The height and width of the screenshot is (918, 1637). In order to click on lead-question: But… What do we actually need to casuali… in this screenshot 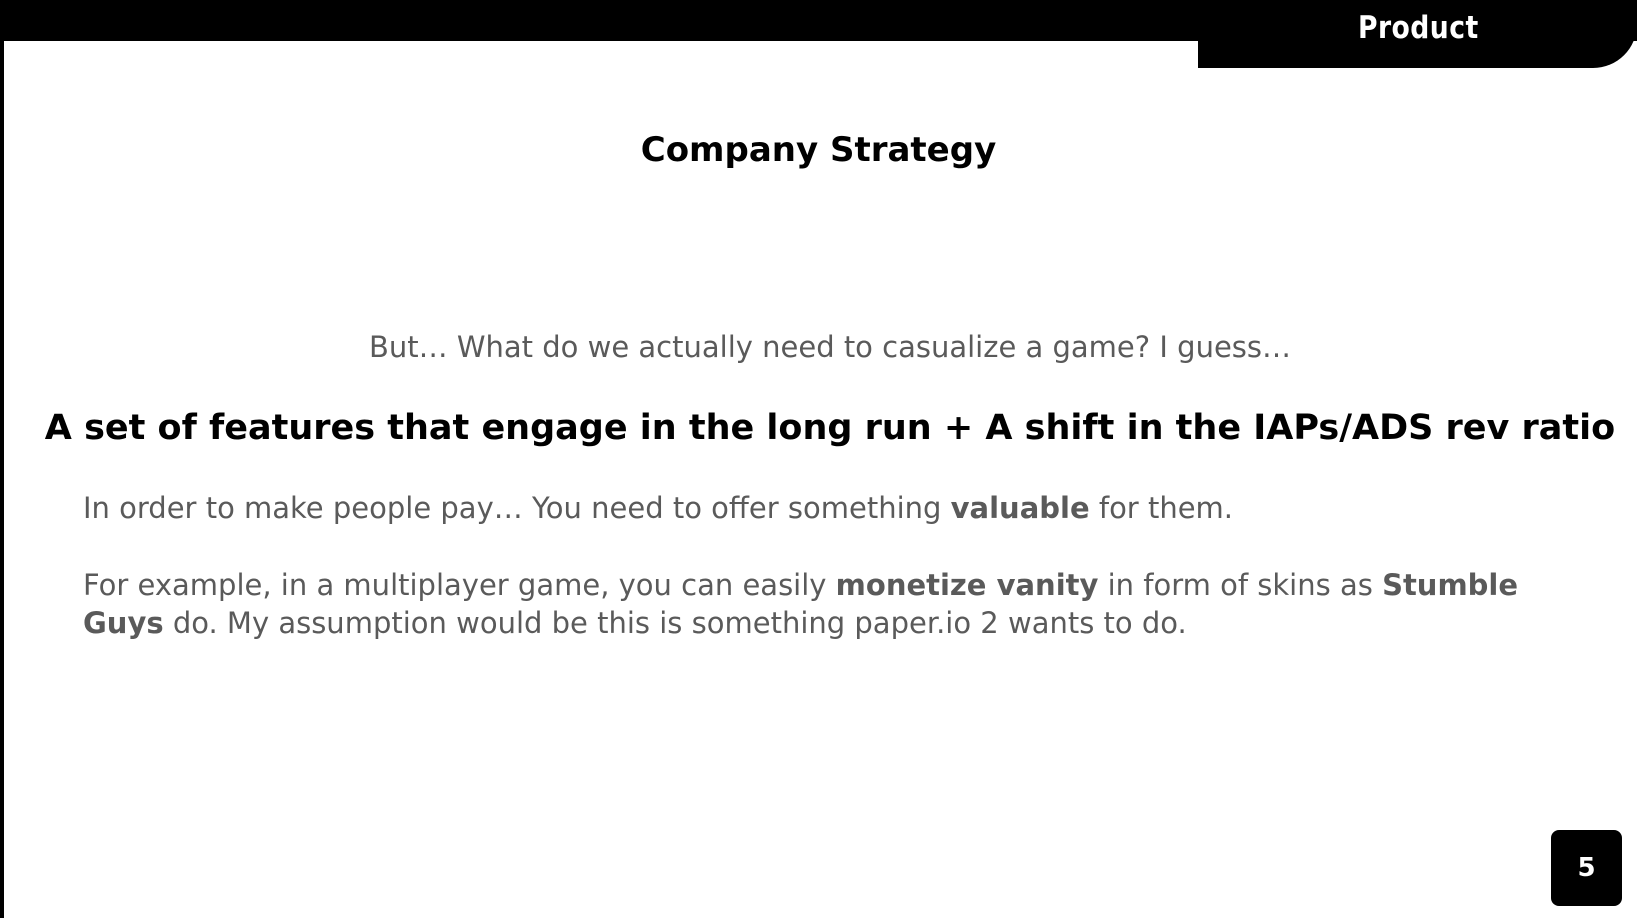, I will do `click(830, 347)`.